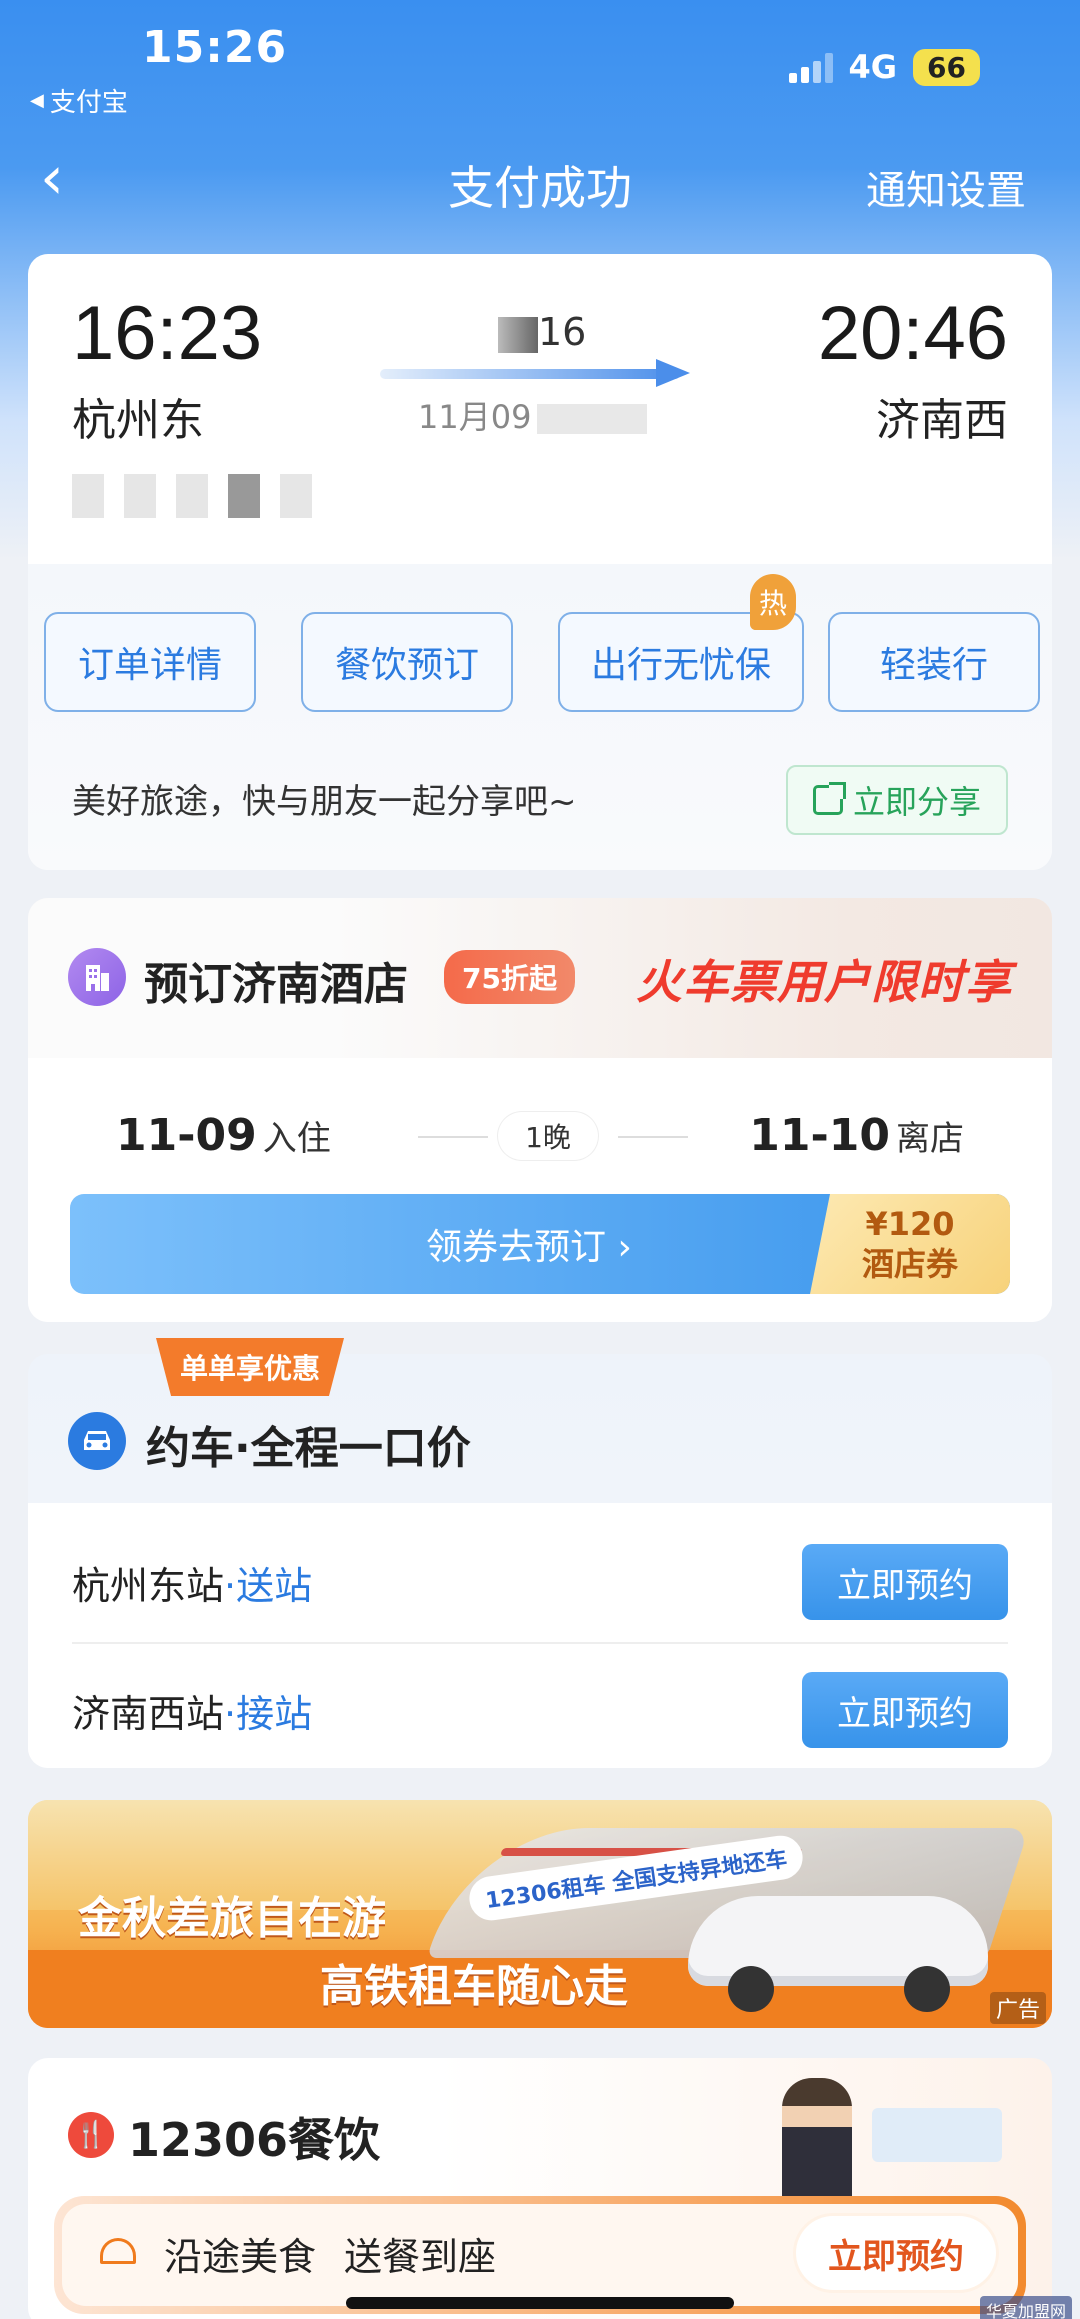 The height and width of the screenshot is (2319, 1080). I want to click on battery-indicator: 66, so click(946, 67).